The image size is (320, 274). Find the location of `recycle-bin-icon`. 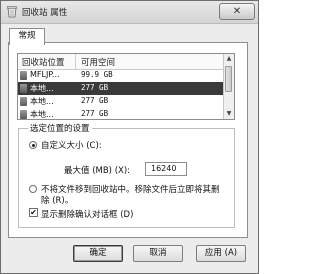

recycle-bin-icon is located at coordinates (12, 12).